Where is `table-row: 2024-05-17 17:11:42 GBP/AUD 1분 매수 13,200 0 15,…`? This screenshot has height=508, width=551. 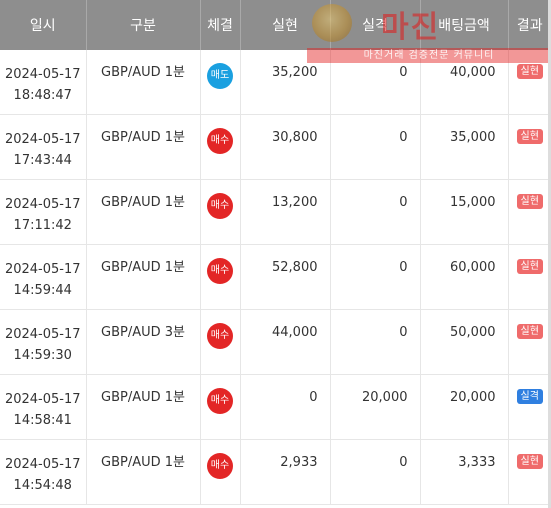
table-row: 2024-05-17 17:11:42 GBP/AUD 1분 매수 13,200 0 15,… is located at coordinates (275, 212).